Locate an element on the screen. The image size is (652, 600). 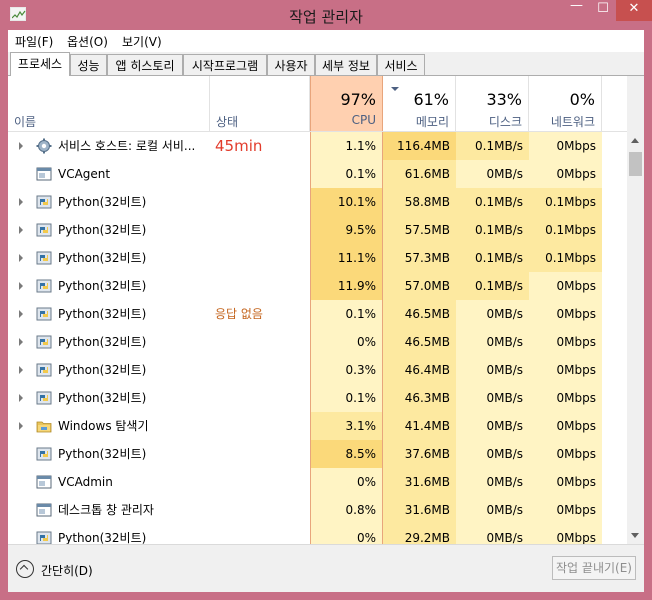
close-button: ✕ is located at coordinates (634, 10).